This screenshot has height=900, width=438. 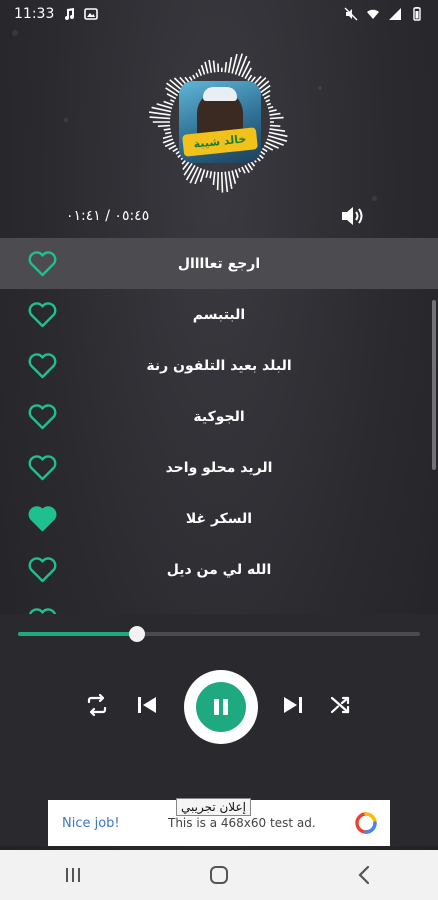 I want to click on track-row: السكر غلا, so click(x=219, y=518).